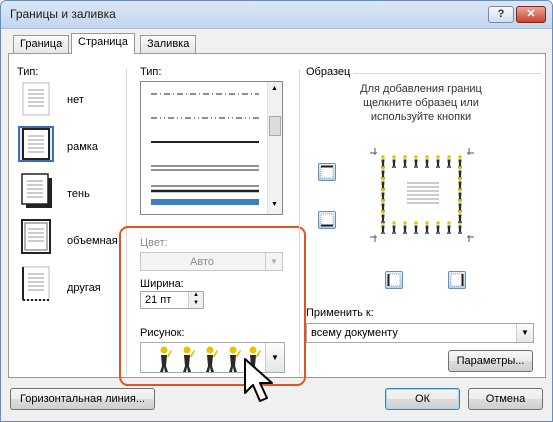  I want to click on preset-3d-icon, so click(36, 236).